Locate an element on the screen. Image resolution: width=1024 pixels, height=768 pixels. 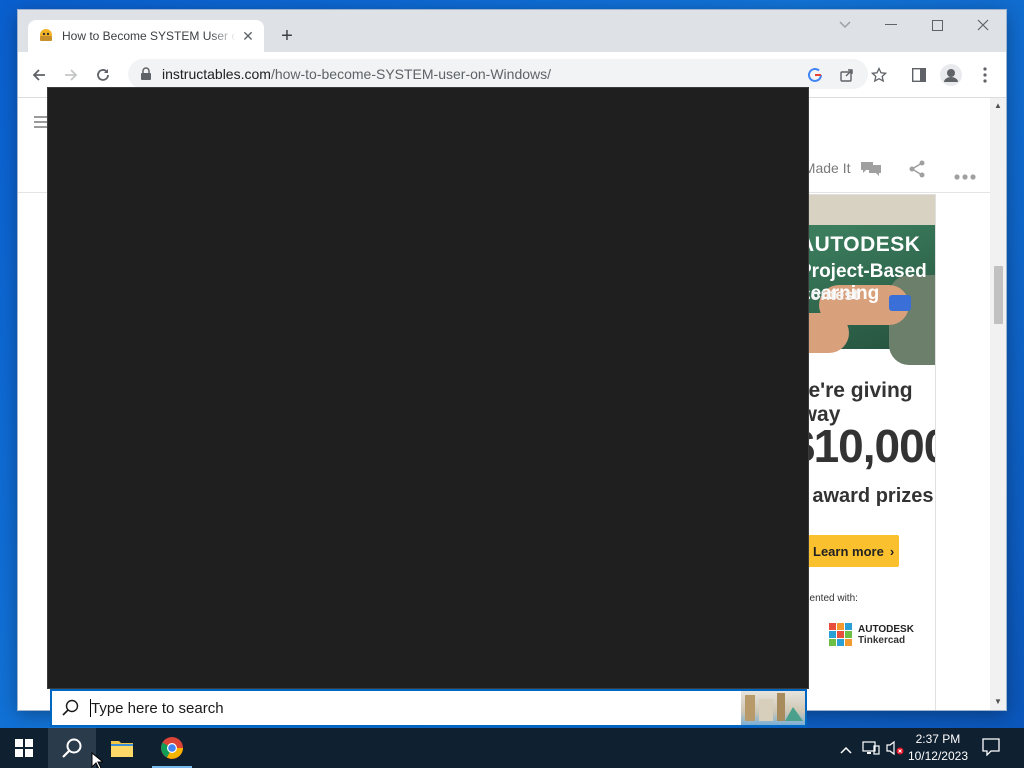
start-button is located at coordinates (24, 748).